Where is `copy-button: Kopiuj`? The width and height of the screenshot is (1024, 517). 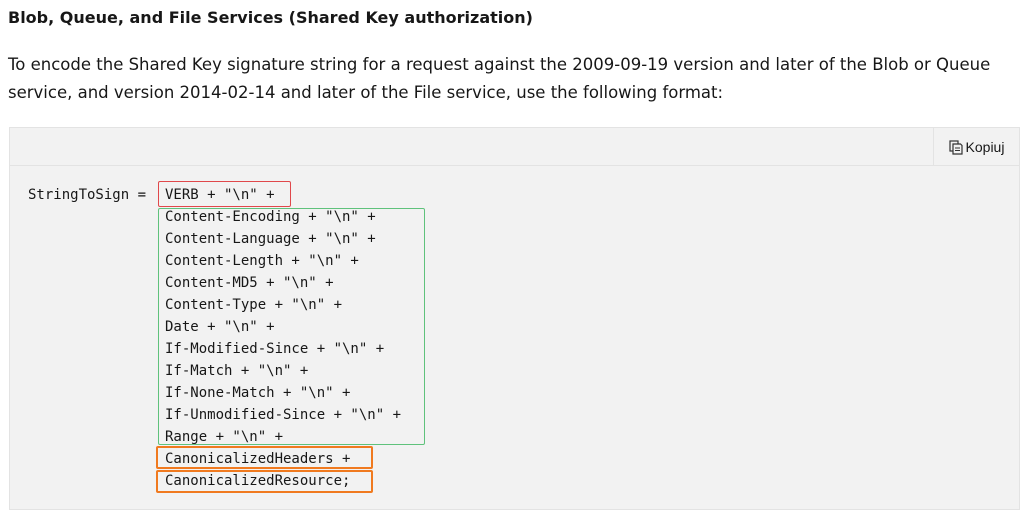 copy-button: Kopiuj is located at coordinates (976, 147).